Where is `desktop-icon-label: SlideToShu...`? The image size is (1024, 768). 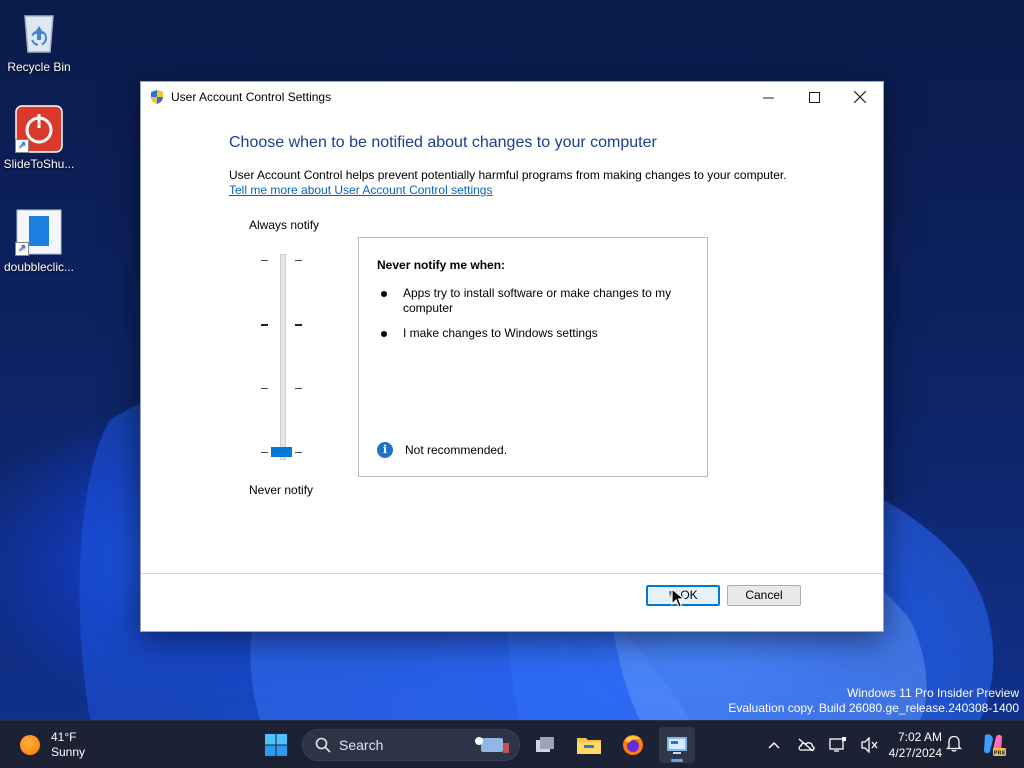 desktop-icon-label: SlideToShu... is located at coordinates (39, 164).